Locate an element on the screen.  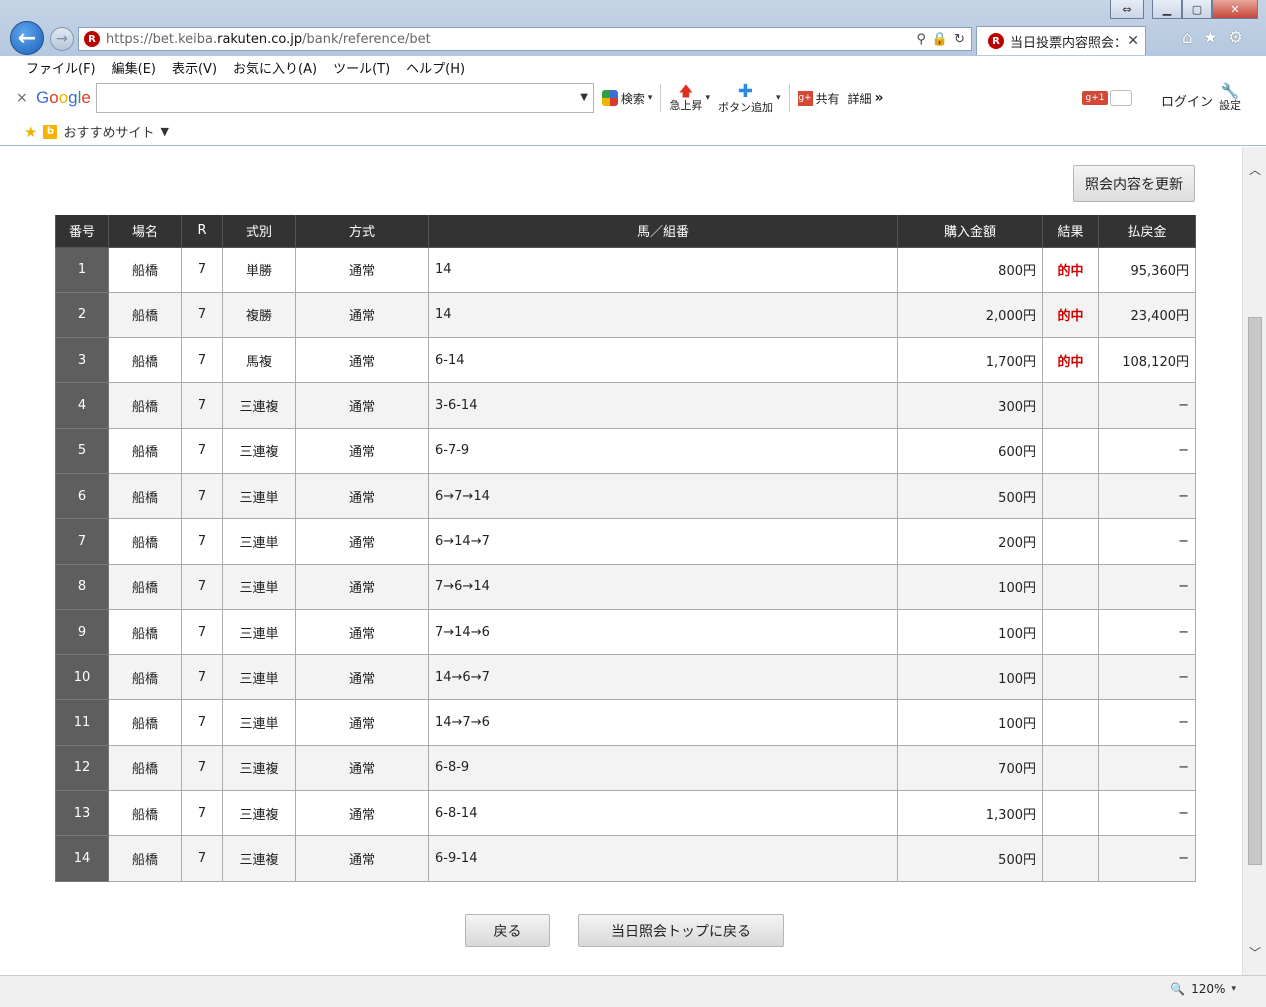
close-window-button: ✕ is located at coordinates (1235, 9).